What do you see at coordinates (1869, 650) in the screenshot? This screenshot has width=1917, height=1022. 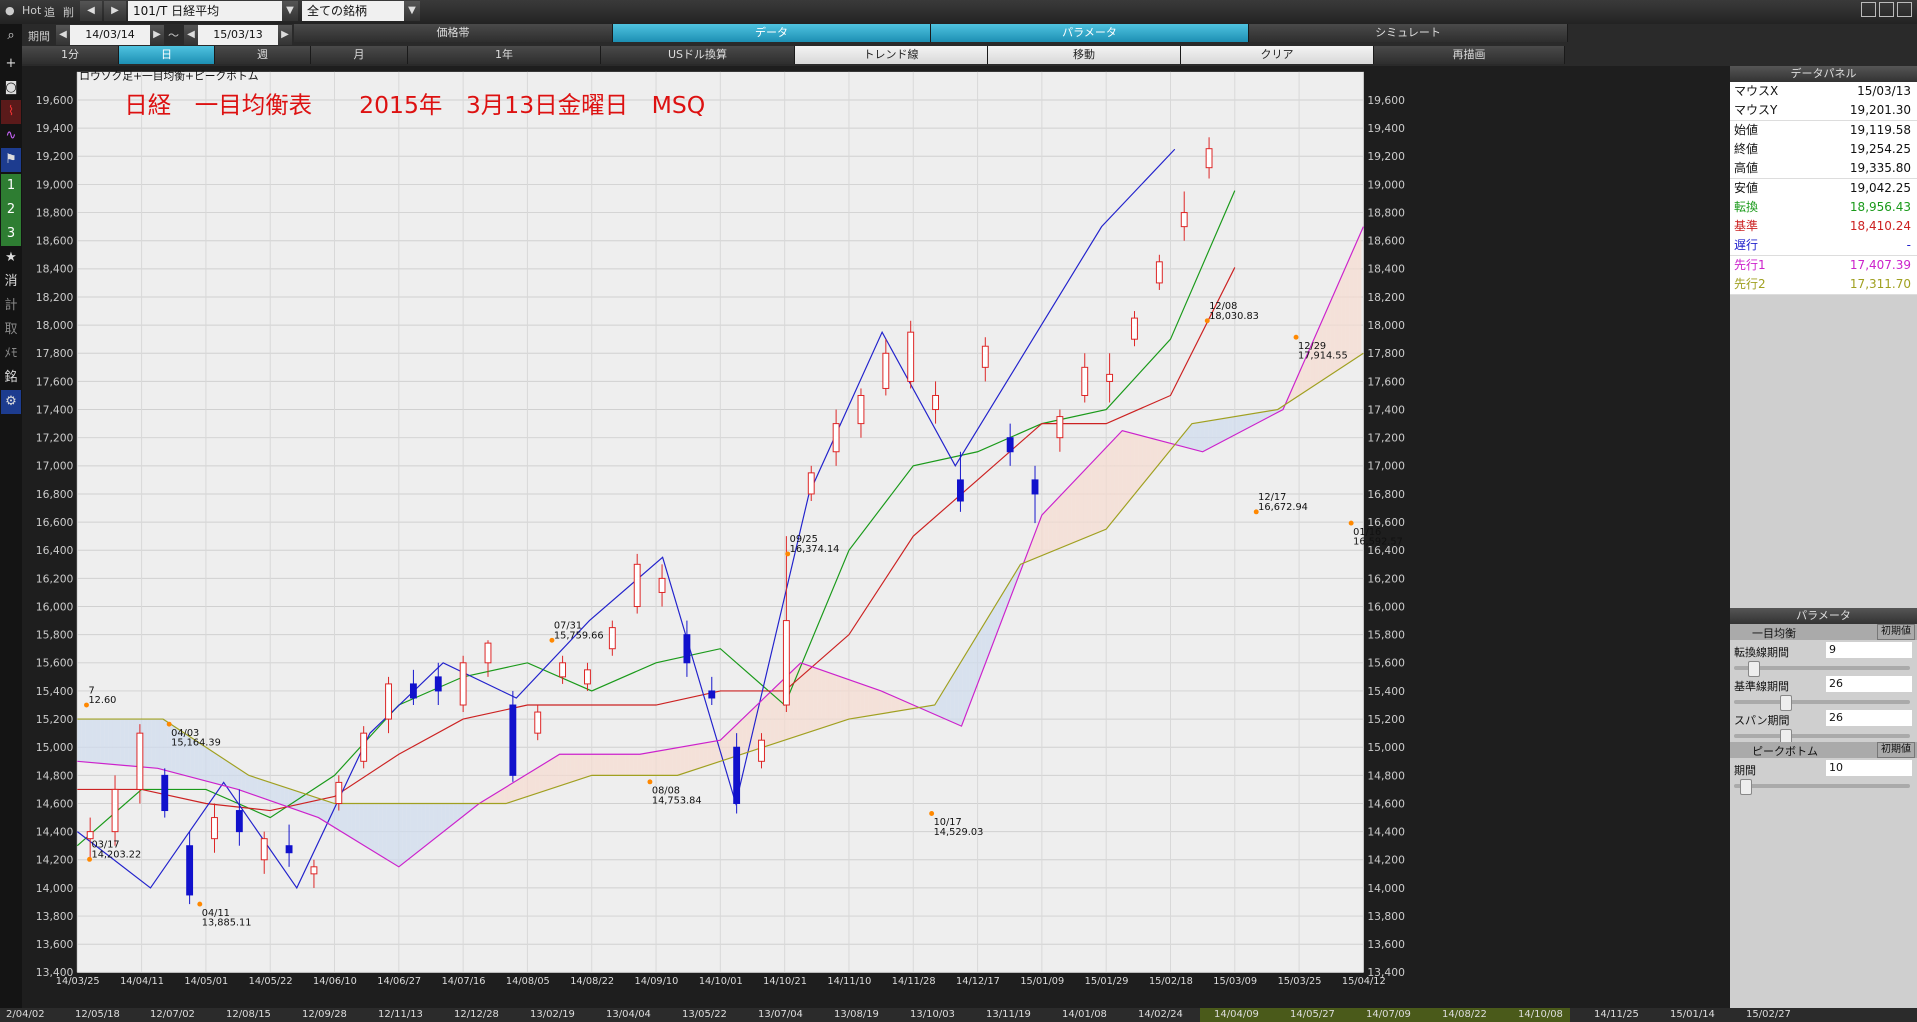 I see `tenkan-period-field: 9` at bounding box center [1869, 650].